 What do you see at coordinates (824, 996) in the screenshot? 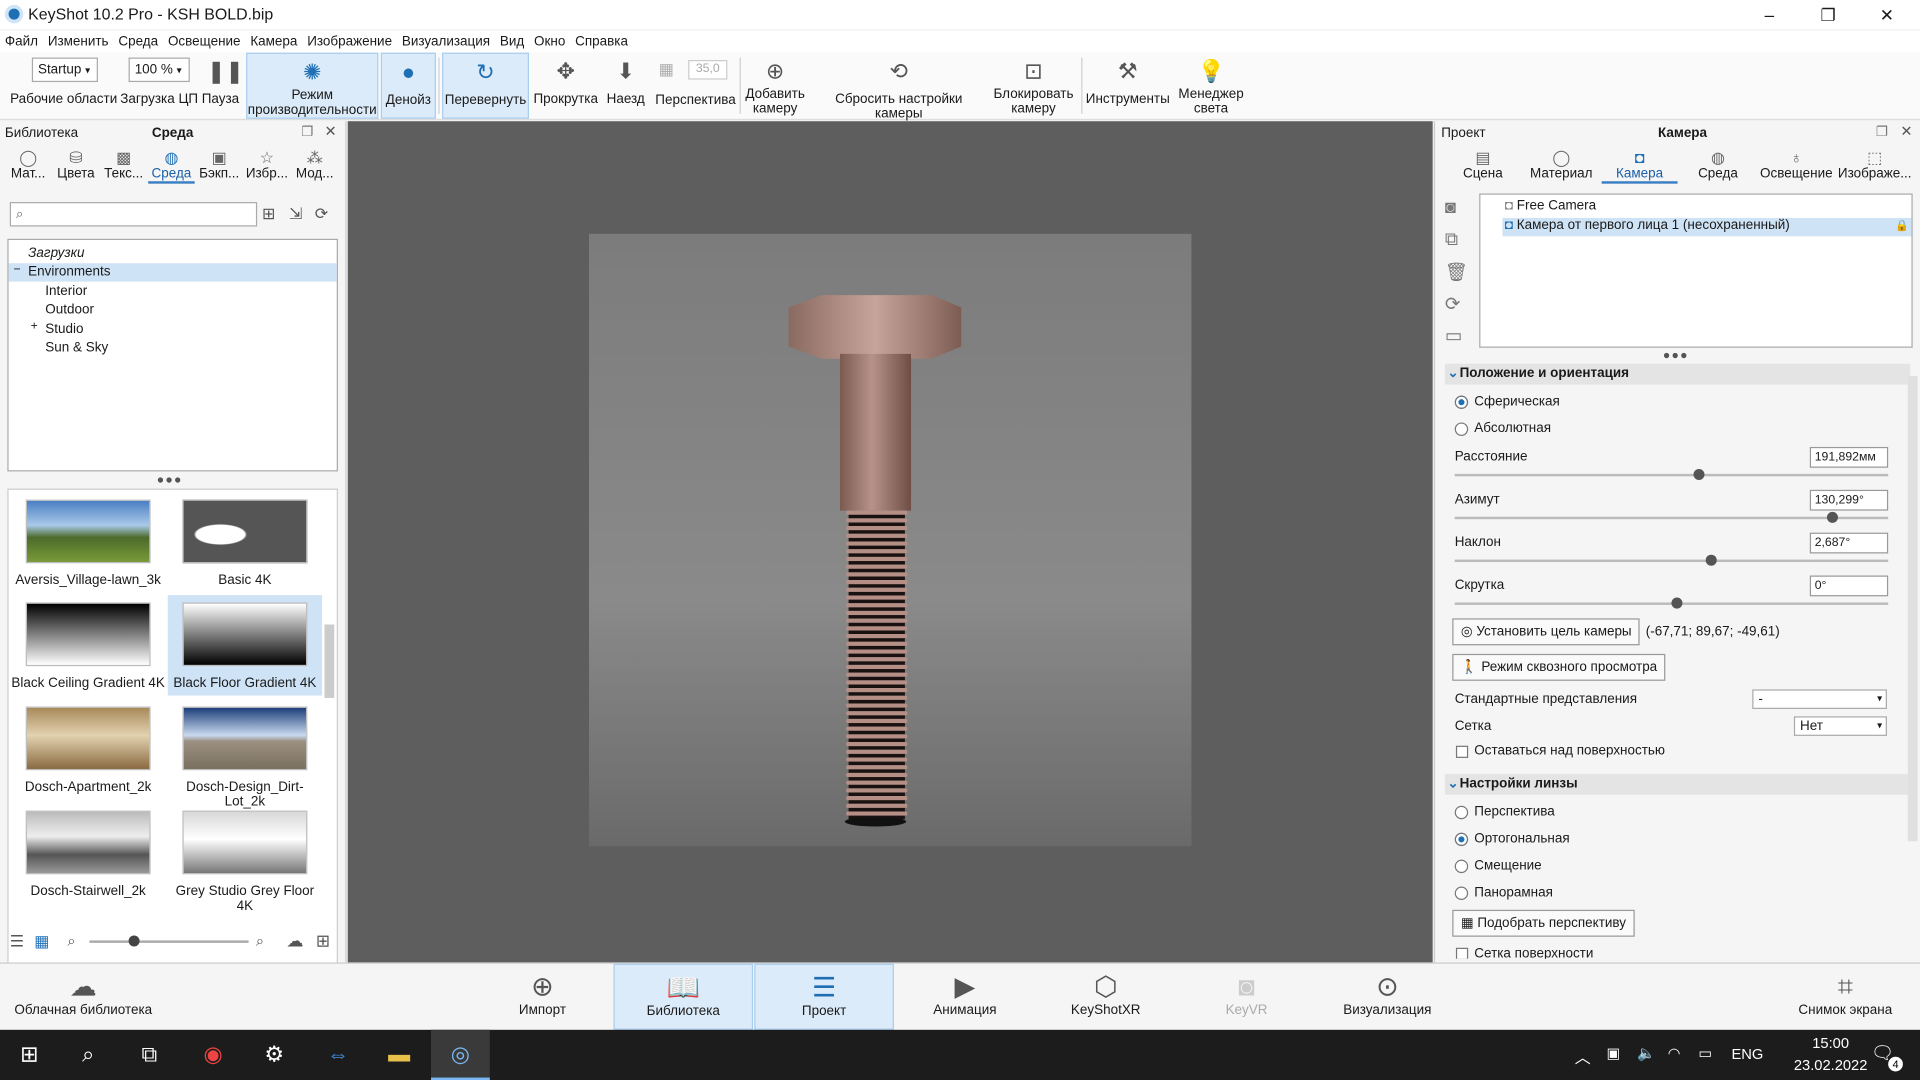
I see `project-button: ☰ Проект` at bounding box center [824, 996].